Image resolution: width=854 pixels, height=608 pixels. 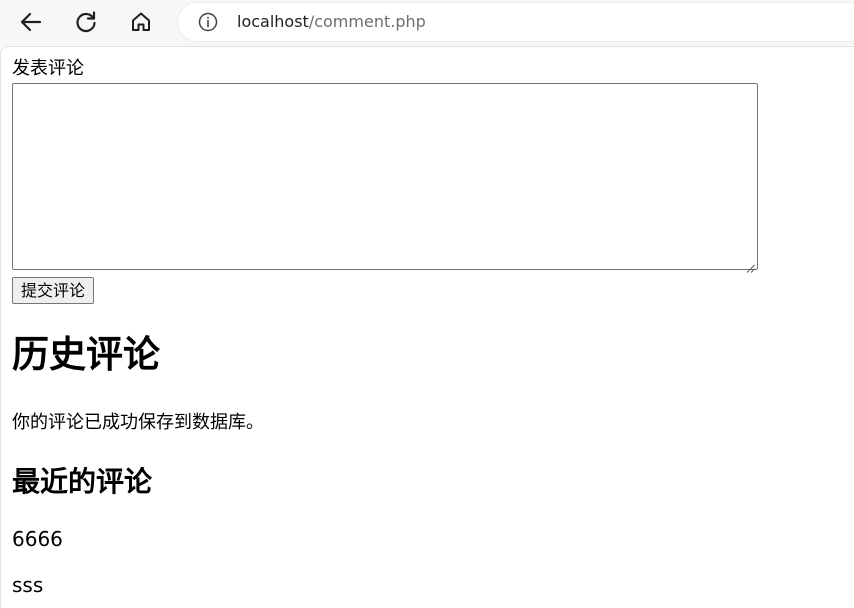 I want to click on history-title: 历史评论, so click(x=86, y=354).